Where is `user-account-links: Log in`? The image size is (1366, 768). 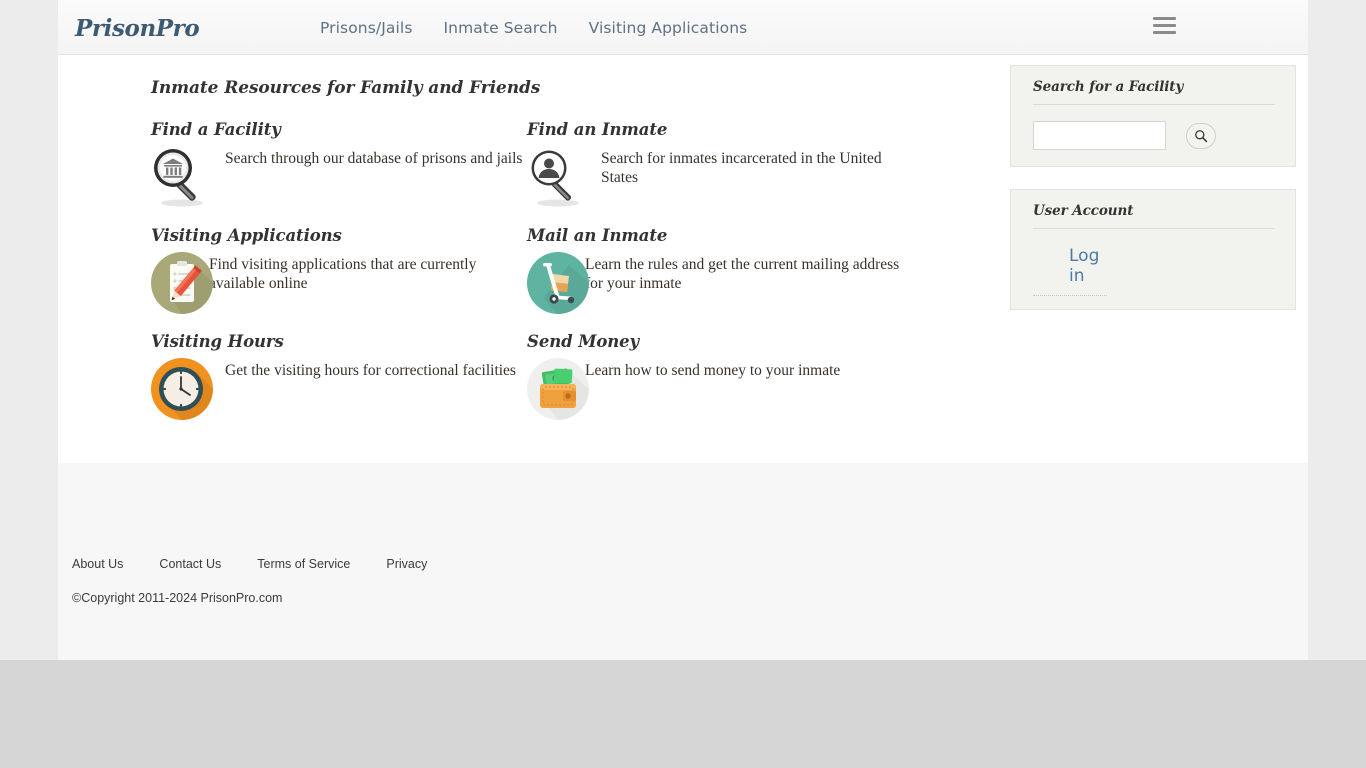
user-account-links: Log in is located at coordinates (1070, 271).